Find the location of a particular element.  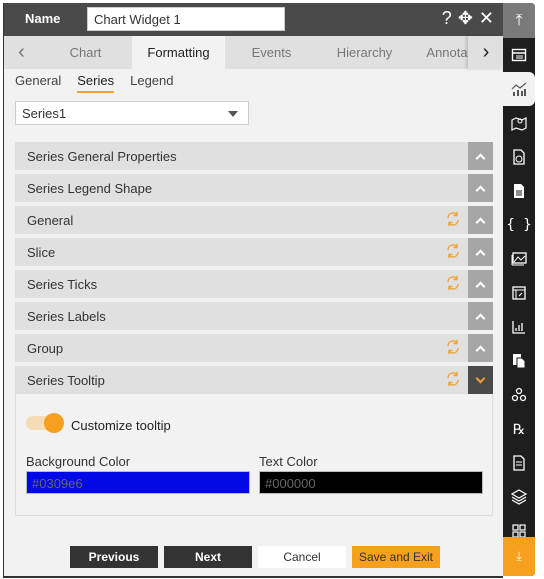

tab-chart: Chart is located at coordinates (85, 52).